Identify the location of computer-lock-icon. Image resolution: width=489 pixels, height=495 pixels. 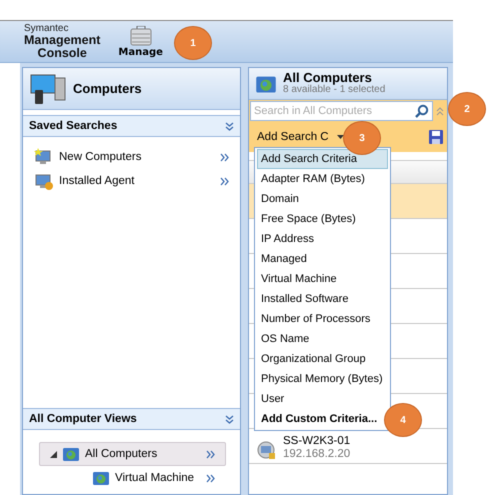
(267, 451).